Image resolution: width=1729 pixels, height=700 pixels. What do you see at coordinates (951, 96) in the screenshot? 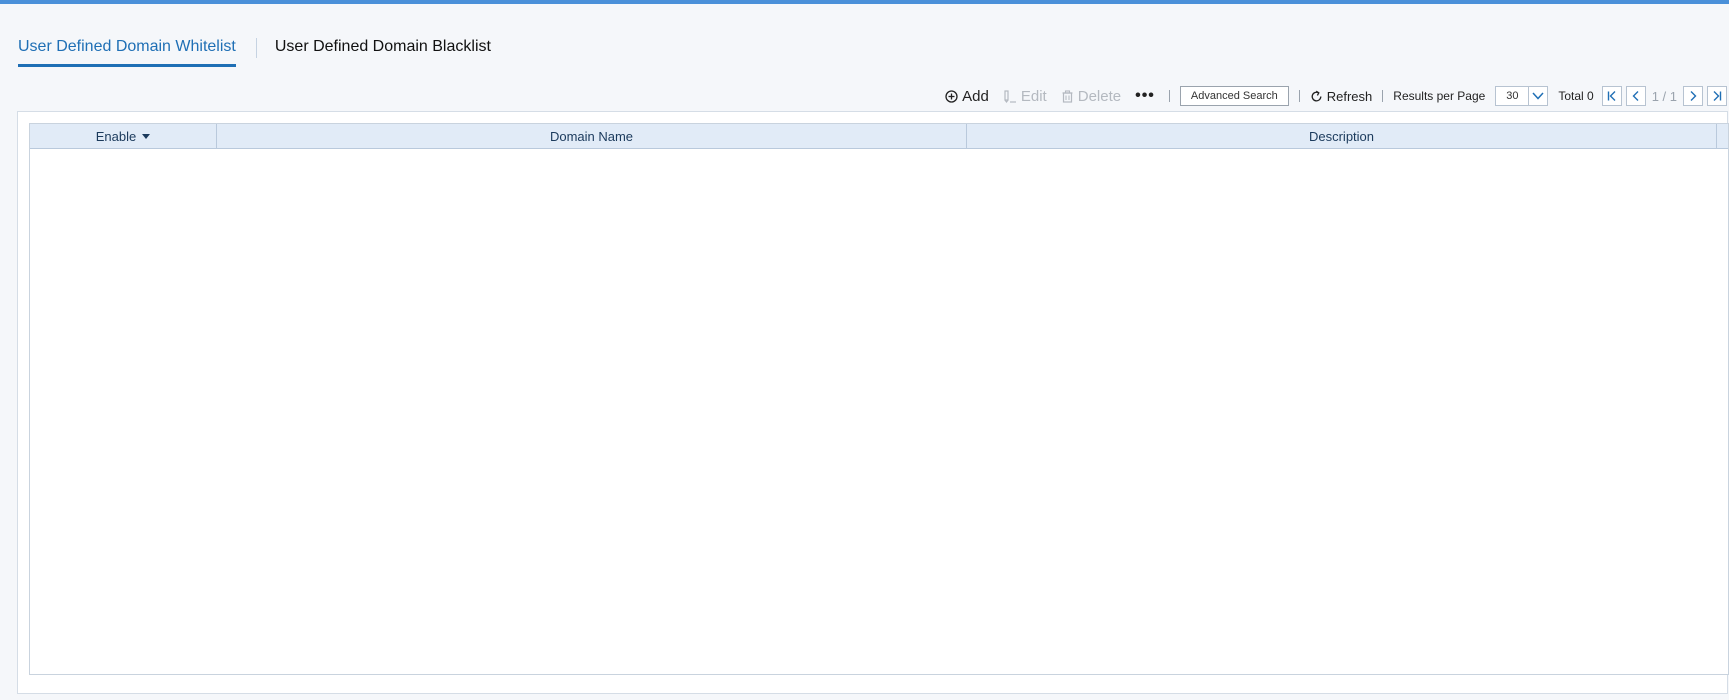
I see `plus-circle-icon` at bounding box center [951, 96].